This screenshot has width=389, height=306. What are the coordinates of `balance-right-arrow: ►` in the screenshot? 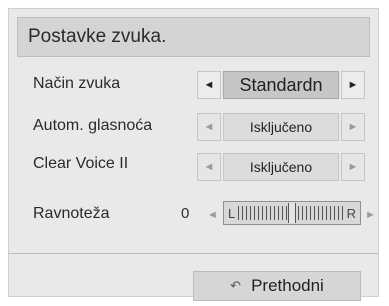 It's located at (370, 215).